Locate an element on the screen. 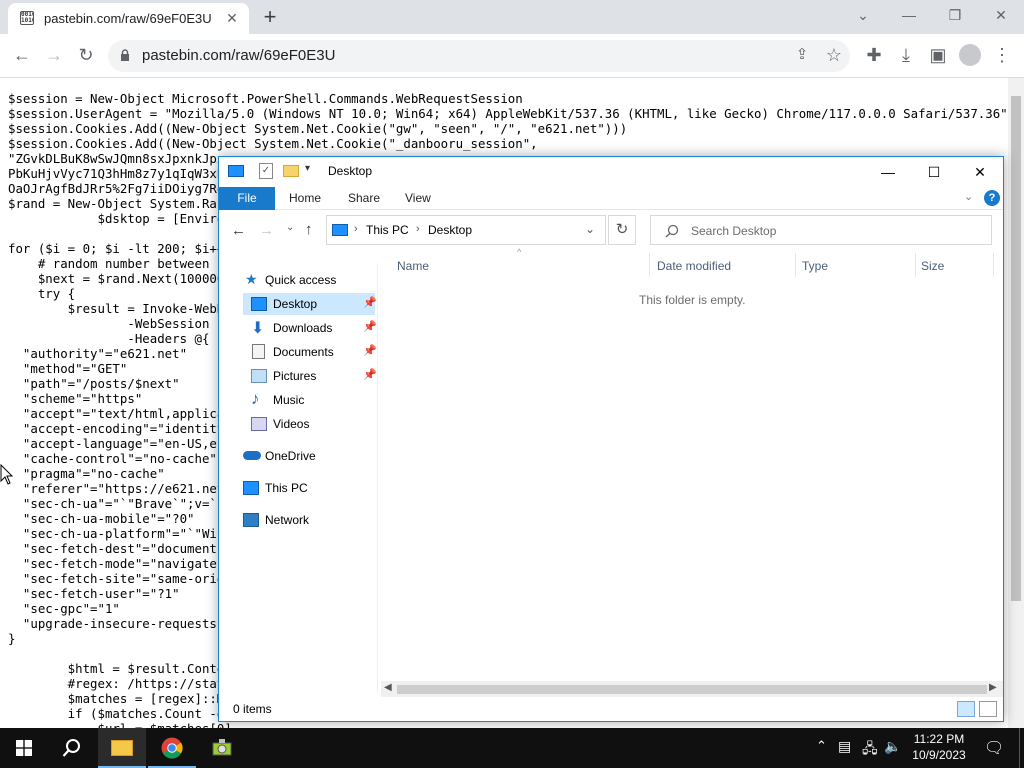 This screenshot has width=1024, height=768. ribbon-tab-file: File is located at coordinates (247, 198).